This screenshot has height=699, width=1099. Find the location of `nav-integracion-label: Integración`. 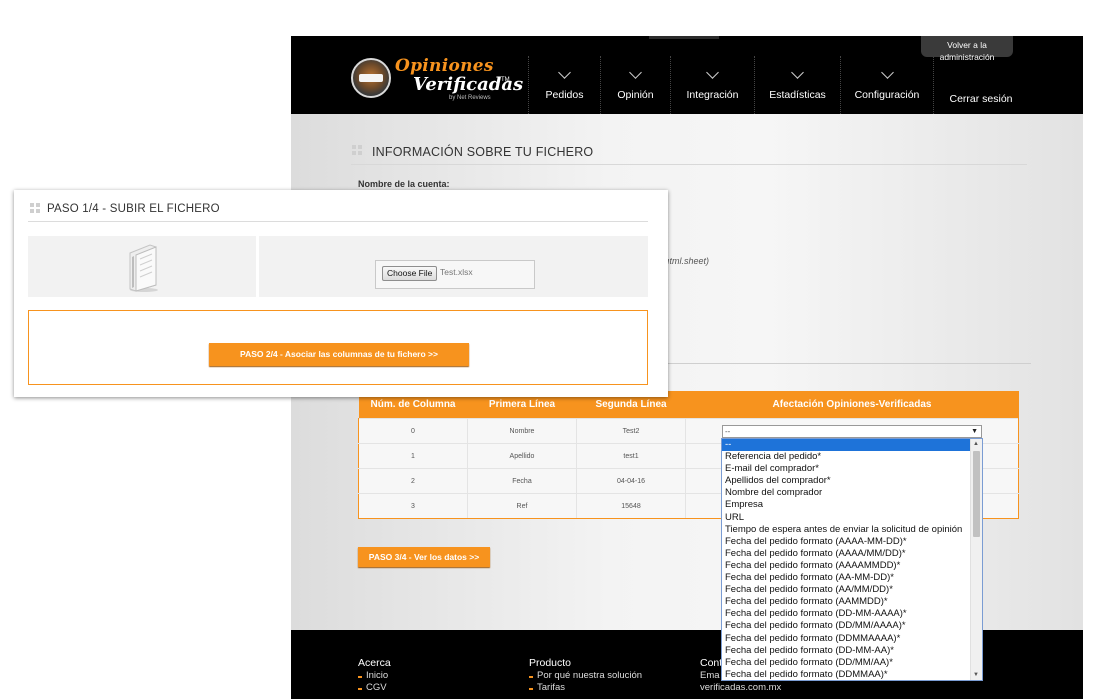

nav-integracion-label: Integración is located at coordinates (712, 95).